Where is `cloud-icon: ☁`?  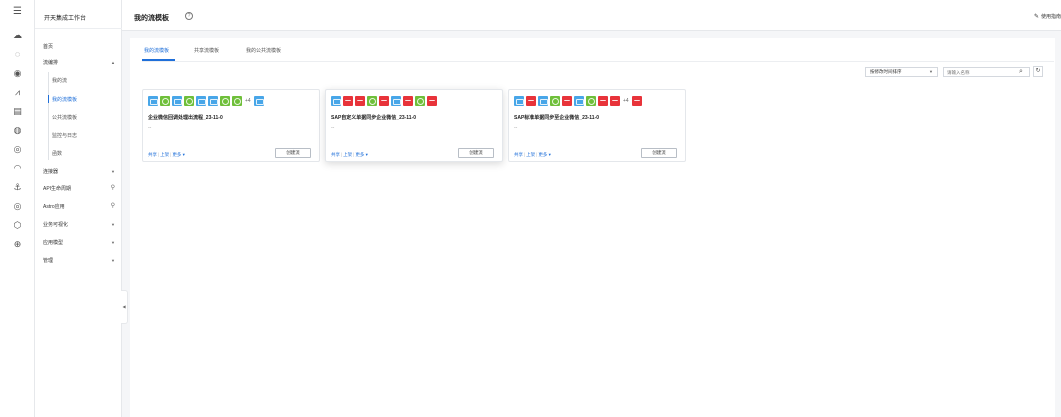
cloud-icon: ☁ is located at coordinates (17, 35).